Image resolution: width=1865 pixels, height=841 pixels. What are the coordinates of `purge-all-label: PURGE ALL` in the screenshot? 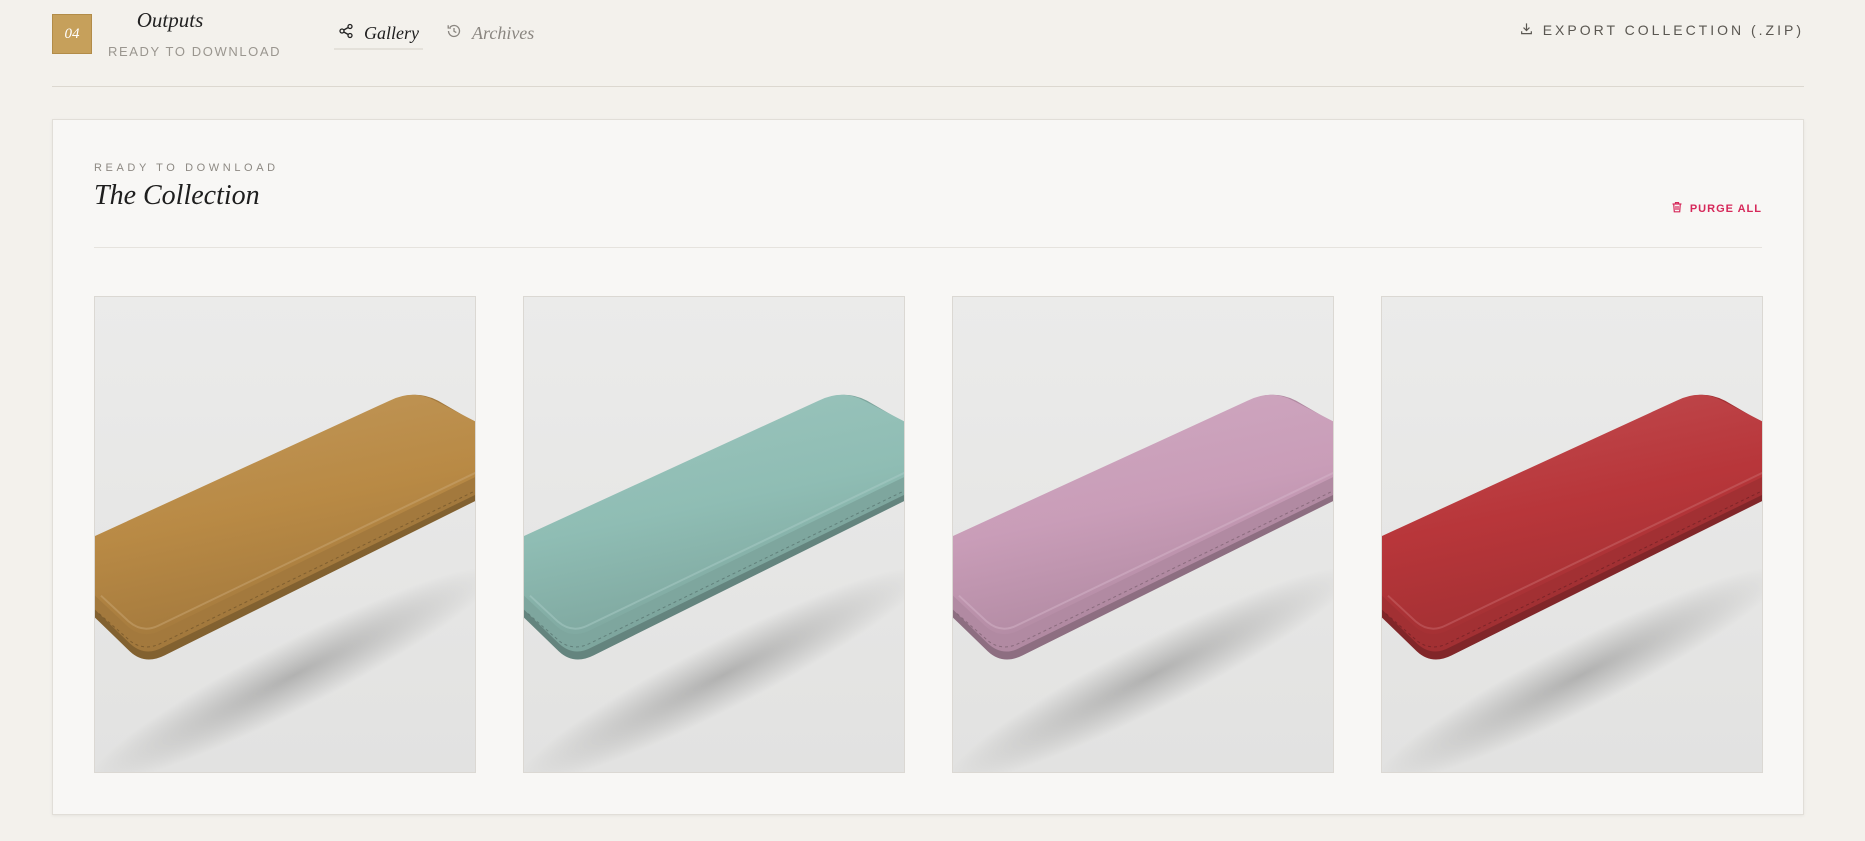 It's located at (1725, 208).